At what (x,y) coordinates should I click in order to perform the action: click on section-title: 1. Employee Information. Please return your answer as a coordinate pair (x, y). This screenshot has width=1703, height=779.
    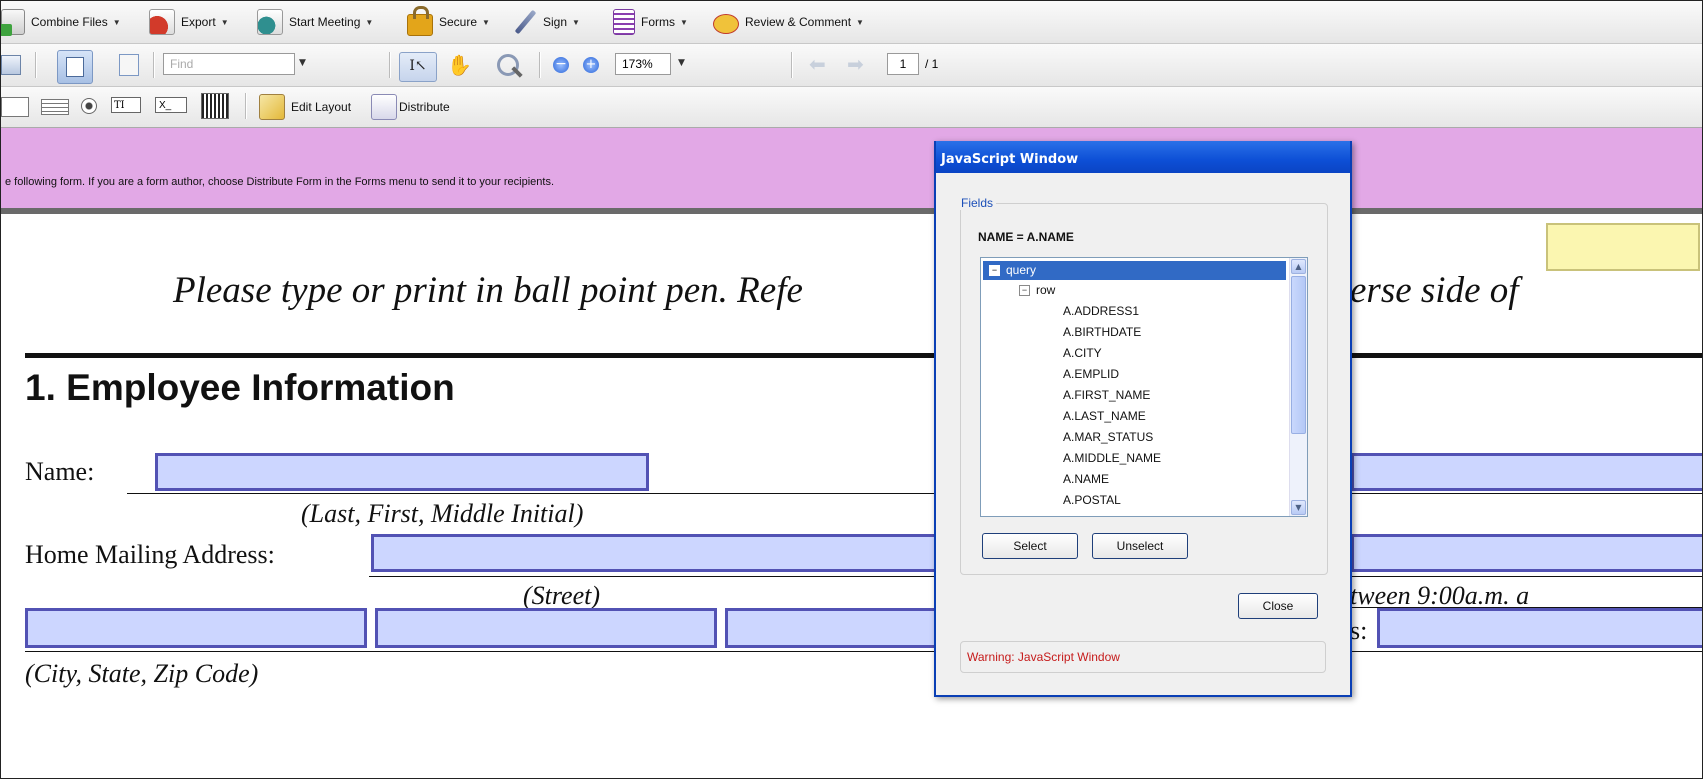
    Looking at the image, I should click on (240, 387).